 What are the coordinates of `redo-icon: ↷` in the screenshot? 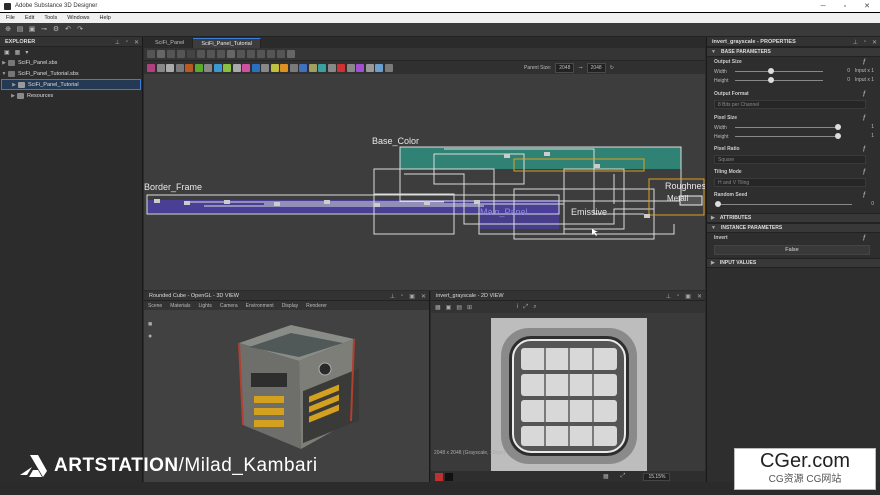 It's located at (80, 30).